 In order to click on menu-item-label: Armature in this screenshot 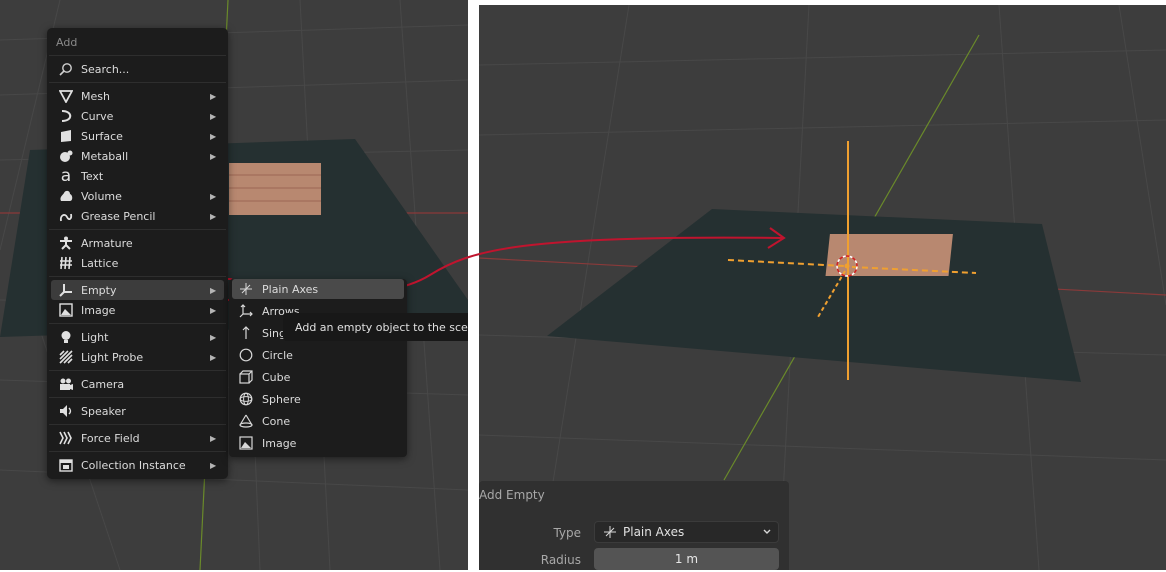, I will do `click(107, 243)`.